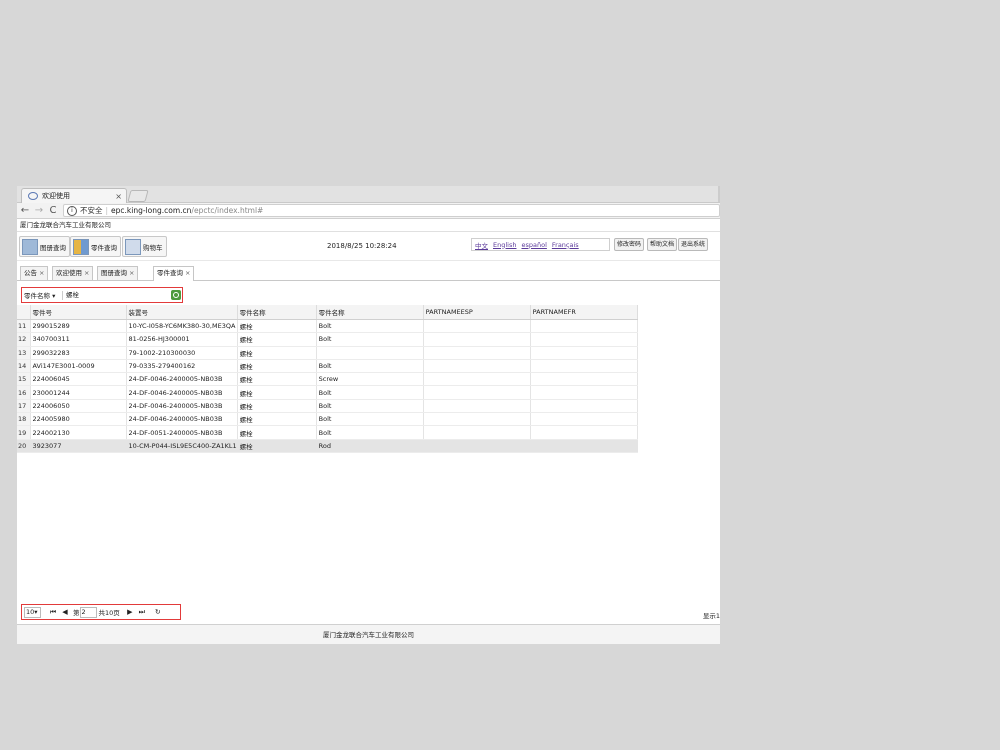  I want to click on table-row: 12 340700311 81-0256-HJ300001 螺栓 Bolt, so click(327, 339).